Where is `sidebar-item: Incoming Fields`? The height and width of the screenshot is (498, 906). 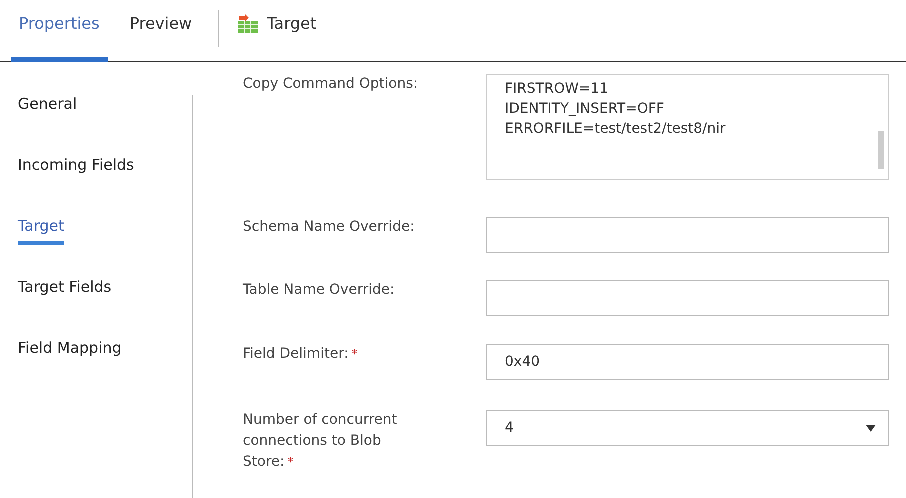
sidebar-item: Incoming Fields is located at coordinates (76, 170).